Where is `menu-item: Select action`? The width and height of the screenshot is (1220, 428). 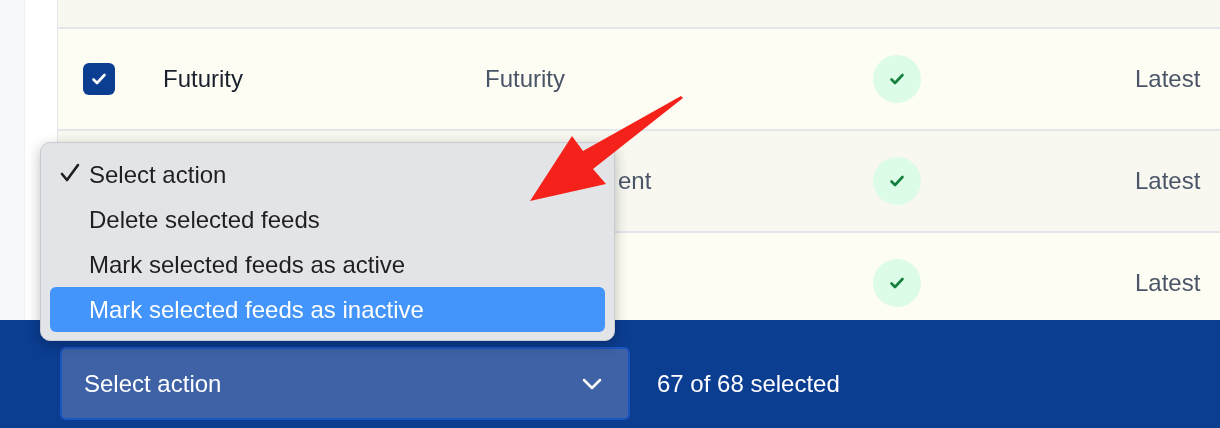 menu-item: Select action is located at coordinates (327, 174).